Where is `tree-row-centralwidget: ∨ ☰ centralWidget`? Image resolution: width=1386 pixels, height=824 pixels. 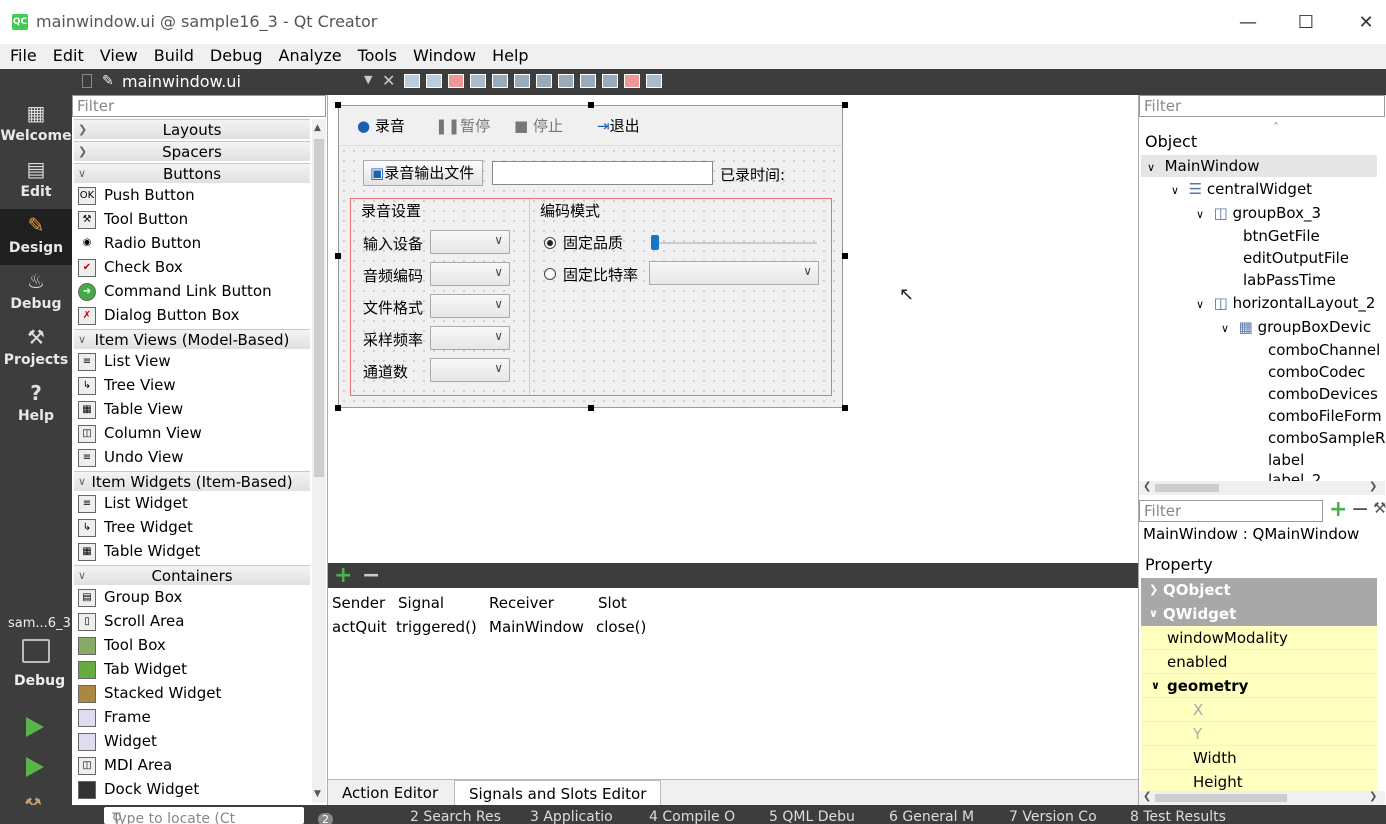 tree-row-centralwidget: ∨ ☰ centralWidget is located at coordinates (1241, 189).